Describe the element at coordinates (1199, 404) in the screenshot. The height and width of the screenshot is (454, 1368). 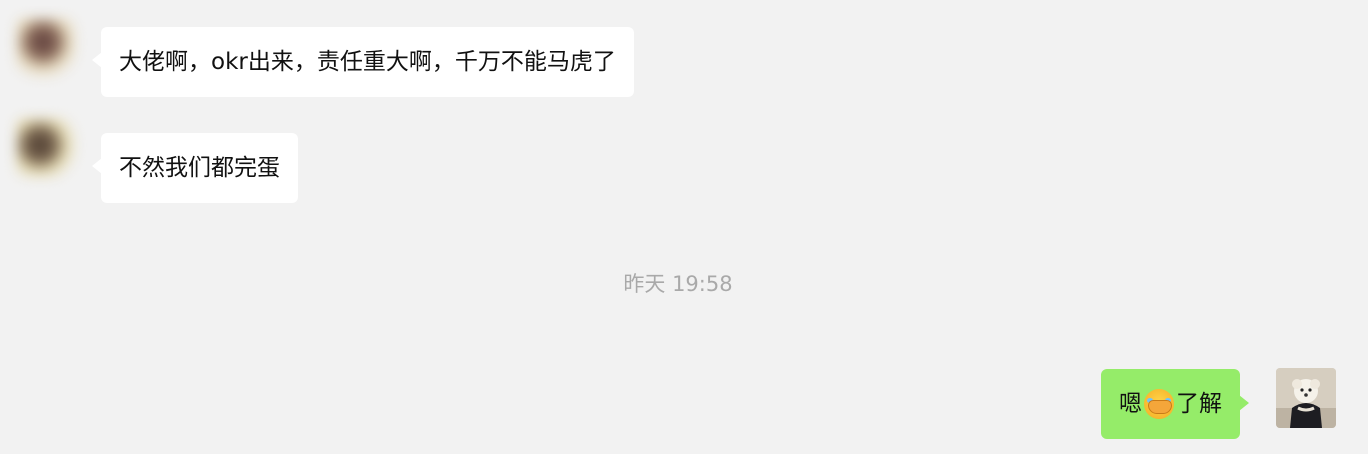
I see `message-text-after: 了解` at that location.